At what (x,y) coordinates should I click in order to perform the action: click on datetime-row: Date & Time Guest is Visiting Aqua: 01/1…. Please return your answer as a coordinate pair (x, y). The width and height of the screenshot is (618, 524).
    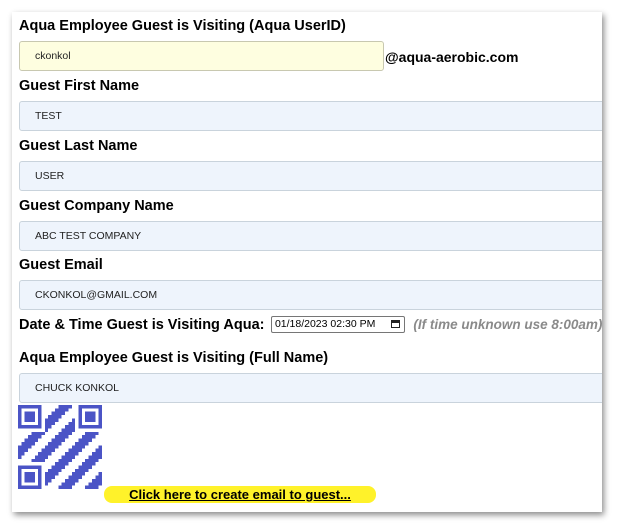
    Looking at the image, I should click on (310, 326).